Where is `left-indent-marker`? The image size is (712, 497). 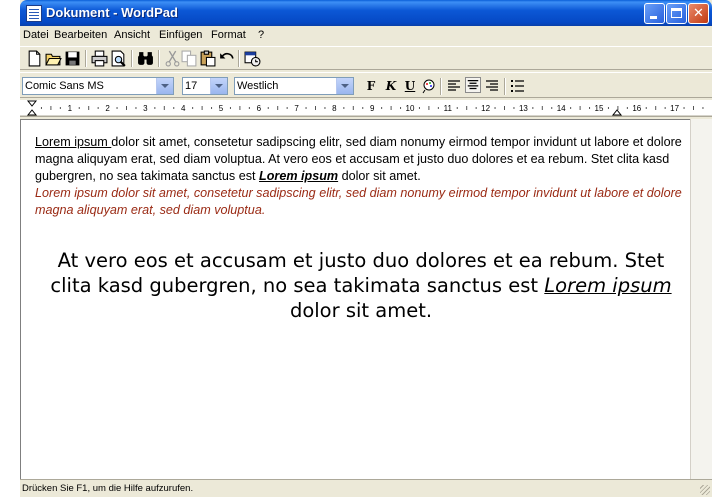 left-indent-marker is located at coordinates (32, 112).